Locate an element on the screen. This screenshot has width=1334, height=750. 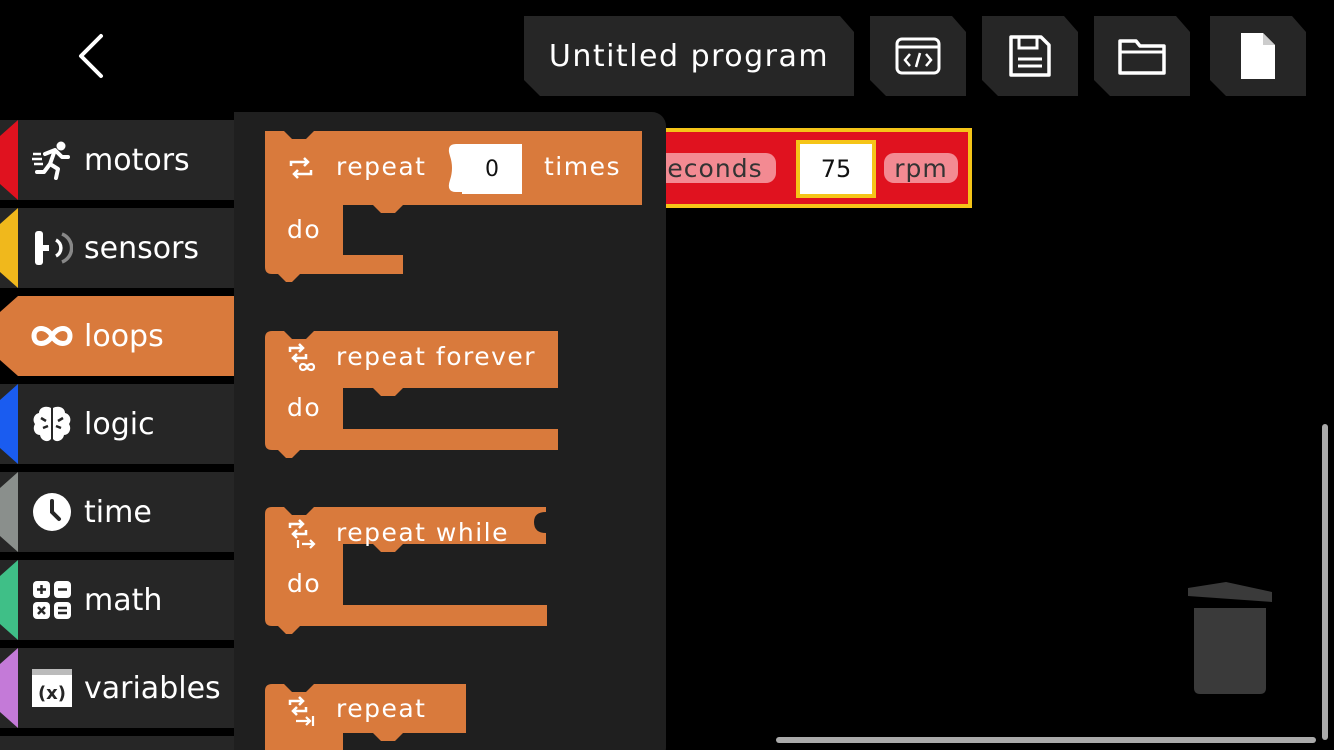
save-button is located at coordinates (1030, 56).